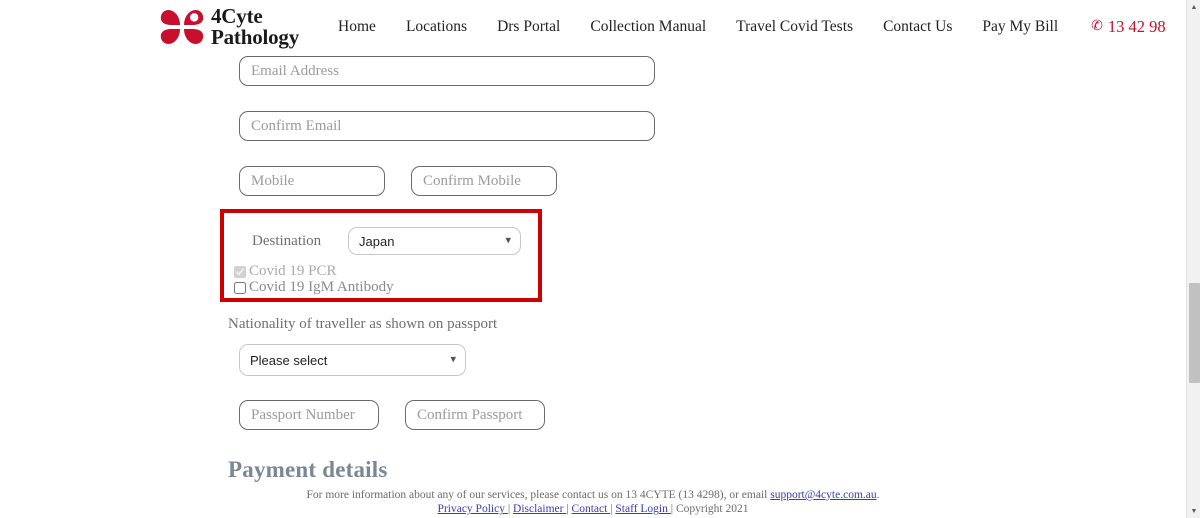  I want to click on brand-wordmark: 4Cyte Pathology, so click(255, 26).